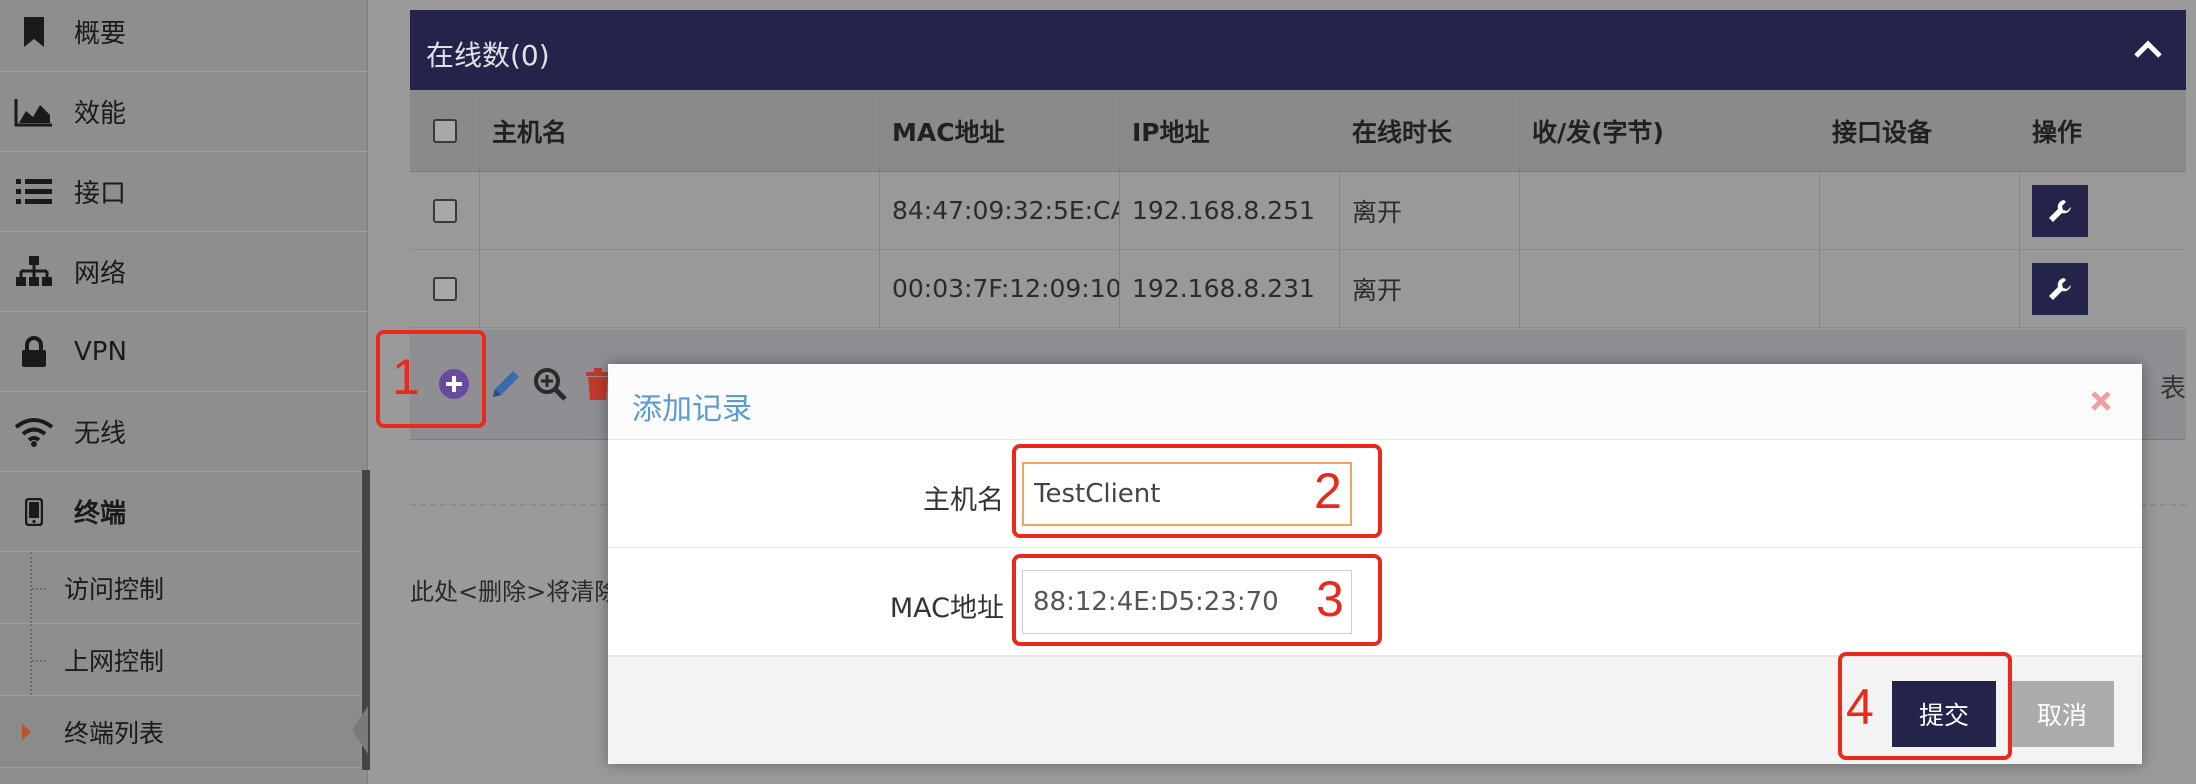 This screenshot has width=2196, height=784. I want to click on toolbar-edge-text: 表, so click(2173, 389).